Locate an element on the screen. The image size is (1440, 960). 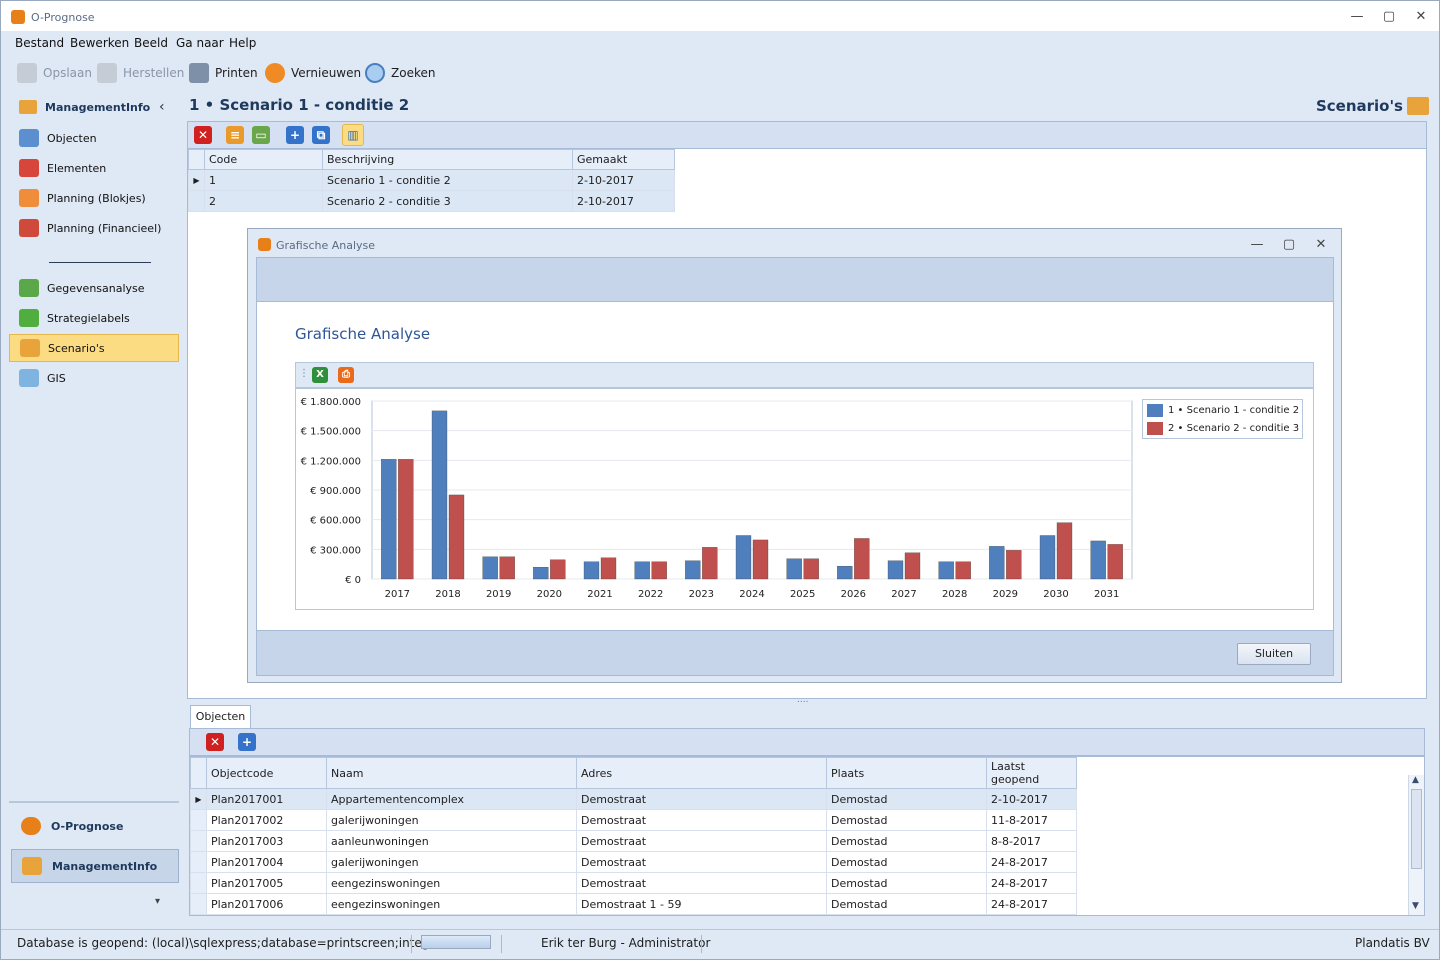
minimize-button: — is located at coordinates (1357, 17).